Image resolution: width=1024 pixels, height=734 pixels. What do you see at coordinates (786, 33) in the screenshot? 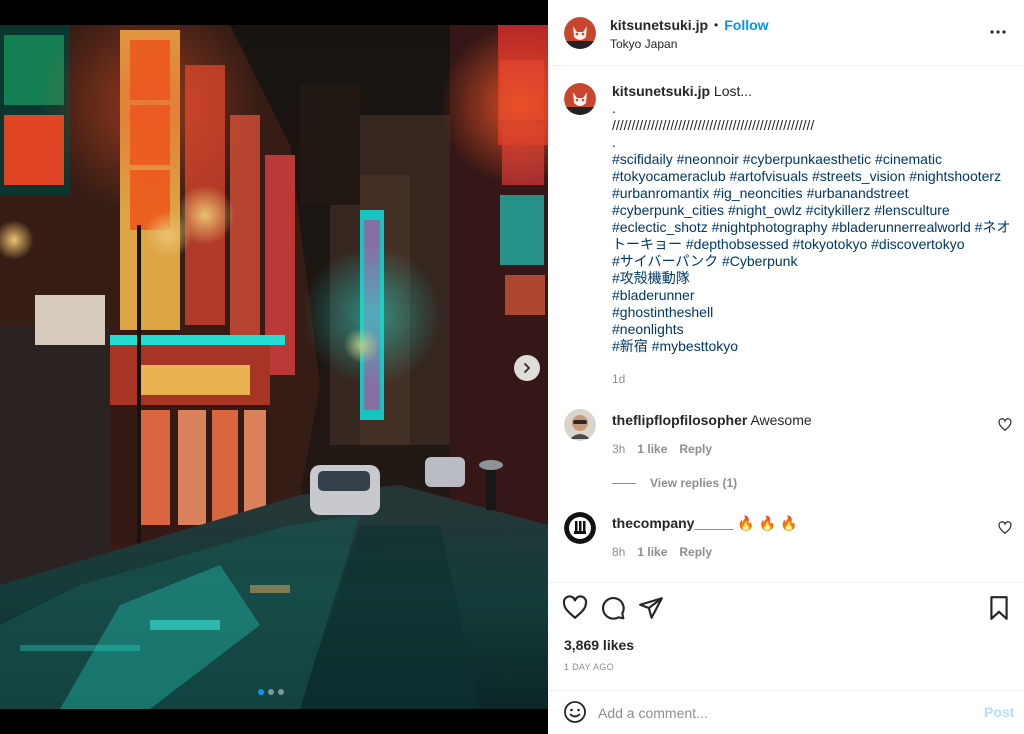
I see `post-header: kitsunetsuki.jp • Follow Tokyo Japan` at bounding box center [786, 33].